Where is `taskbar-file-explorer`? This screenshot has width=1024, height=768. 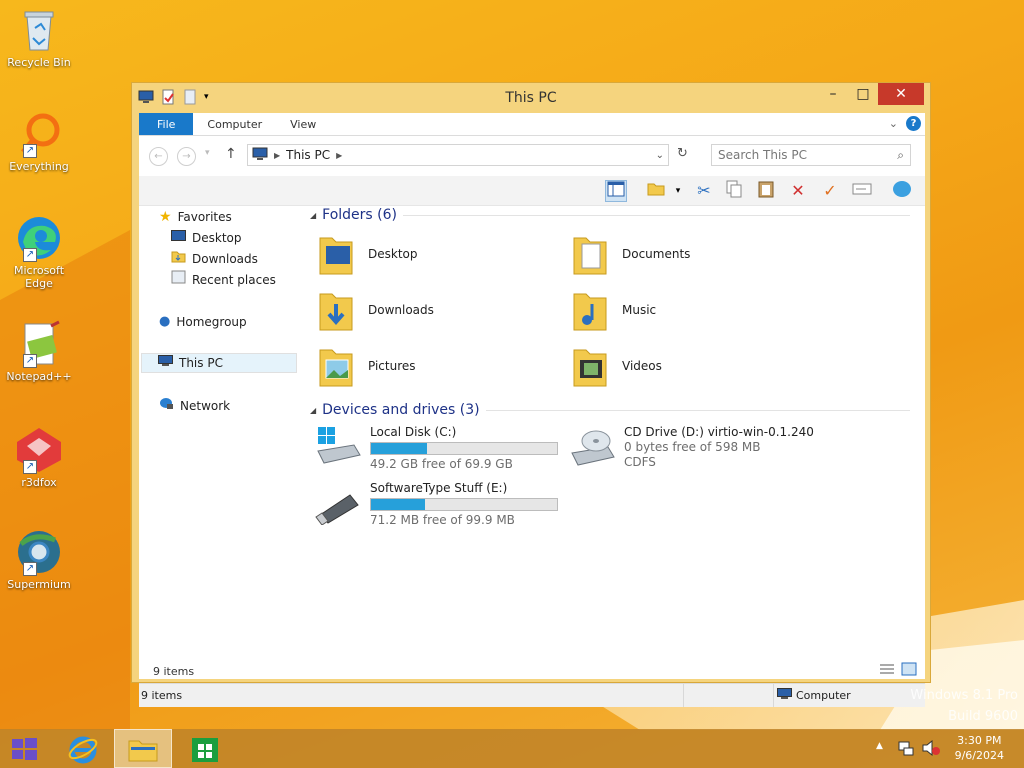
taskbar-file-explorer is located at coordinates (143, 748).